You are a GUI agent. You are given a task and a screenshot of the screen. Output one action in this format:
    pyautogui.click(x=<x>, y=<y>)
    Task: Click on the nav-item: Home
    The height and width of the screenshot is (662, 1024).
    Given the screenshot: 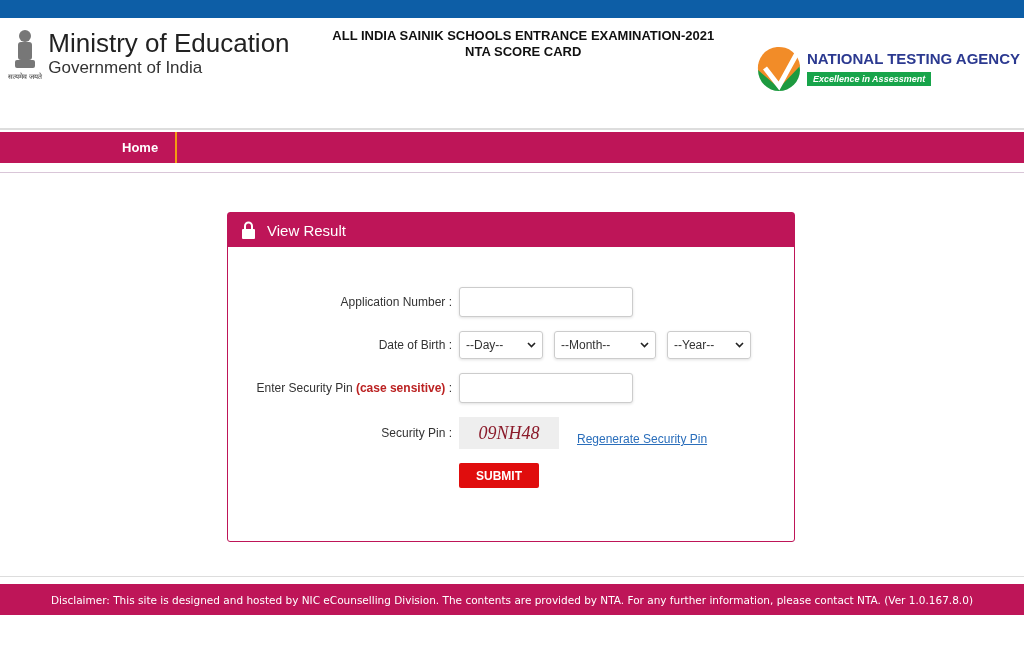 What is the action you would take?
    pyautogui.click(x=139, y=147)
    